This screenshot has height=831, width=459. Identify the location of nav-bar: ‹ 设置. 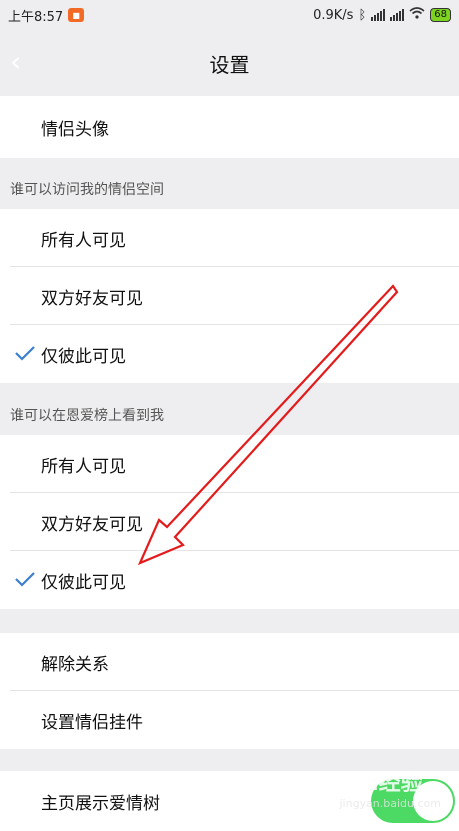
(229, 63).